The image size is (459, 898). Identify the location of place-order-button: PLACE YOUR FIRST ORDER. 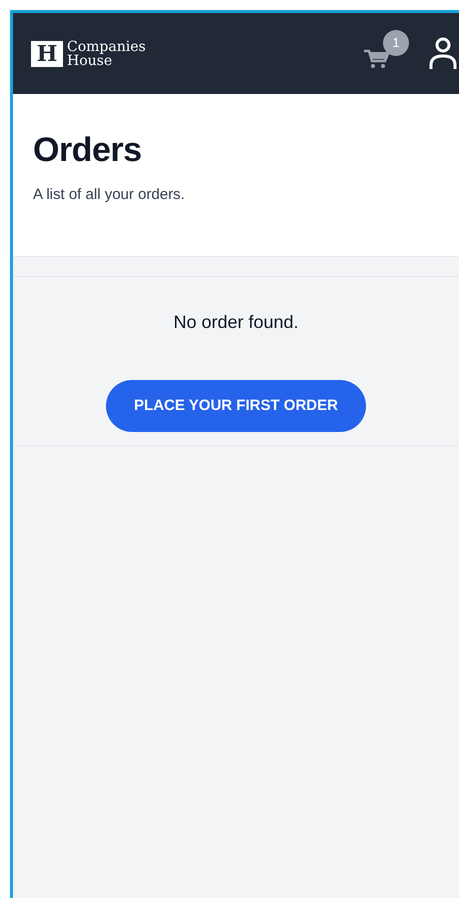
(236, 406).